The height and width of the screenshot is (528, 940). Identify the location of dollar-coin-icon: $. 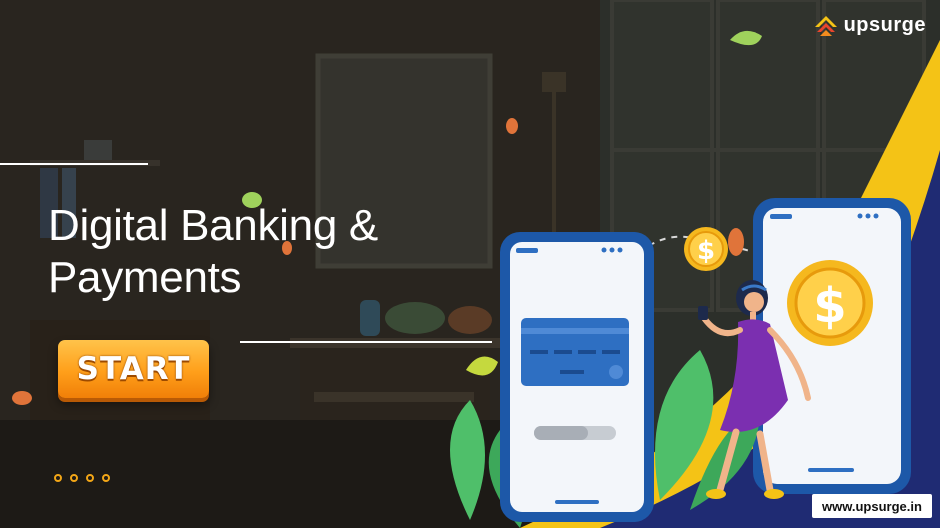
(830, 303).